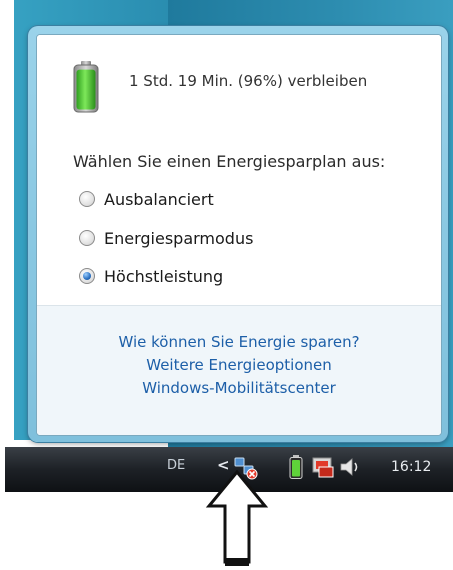 Image resolution: width=453 pixels, height=570 pixels. I want to click on battery-tray-icon, so click(296, 467).